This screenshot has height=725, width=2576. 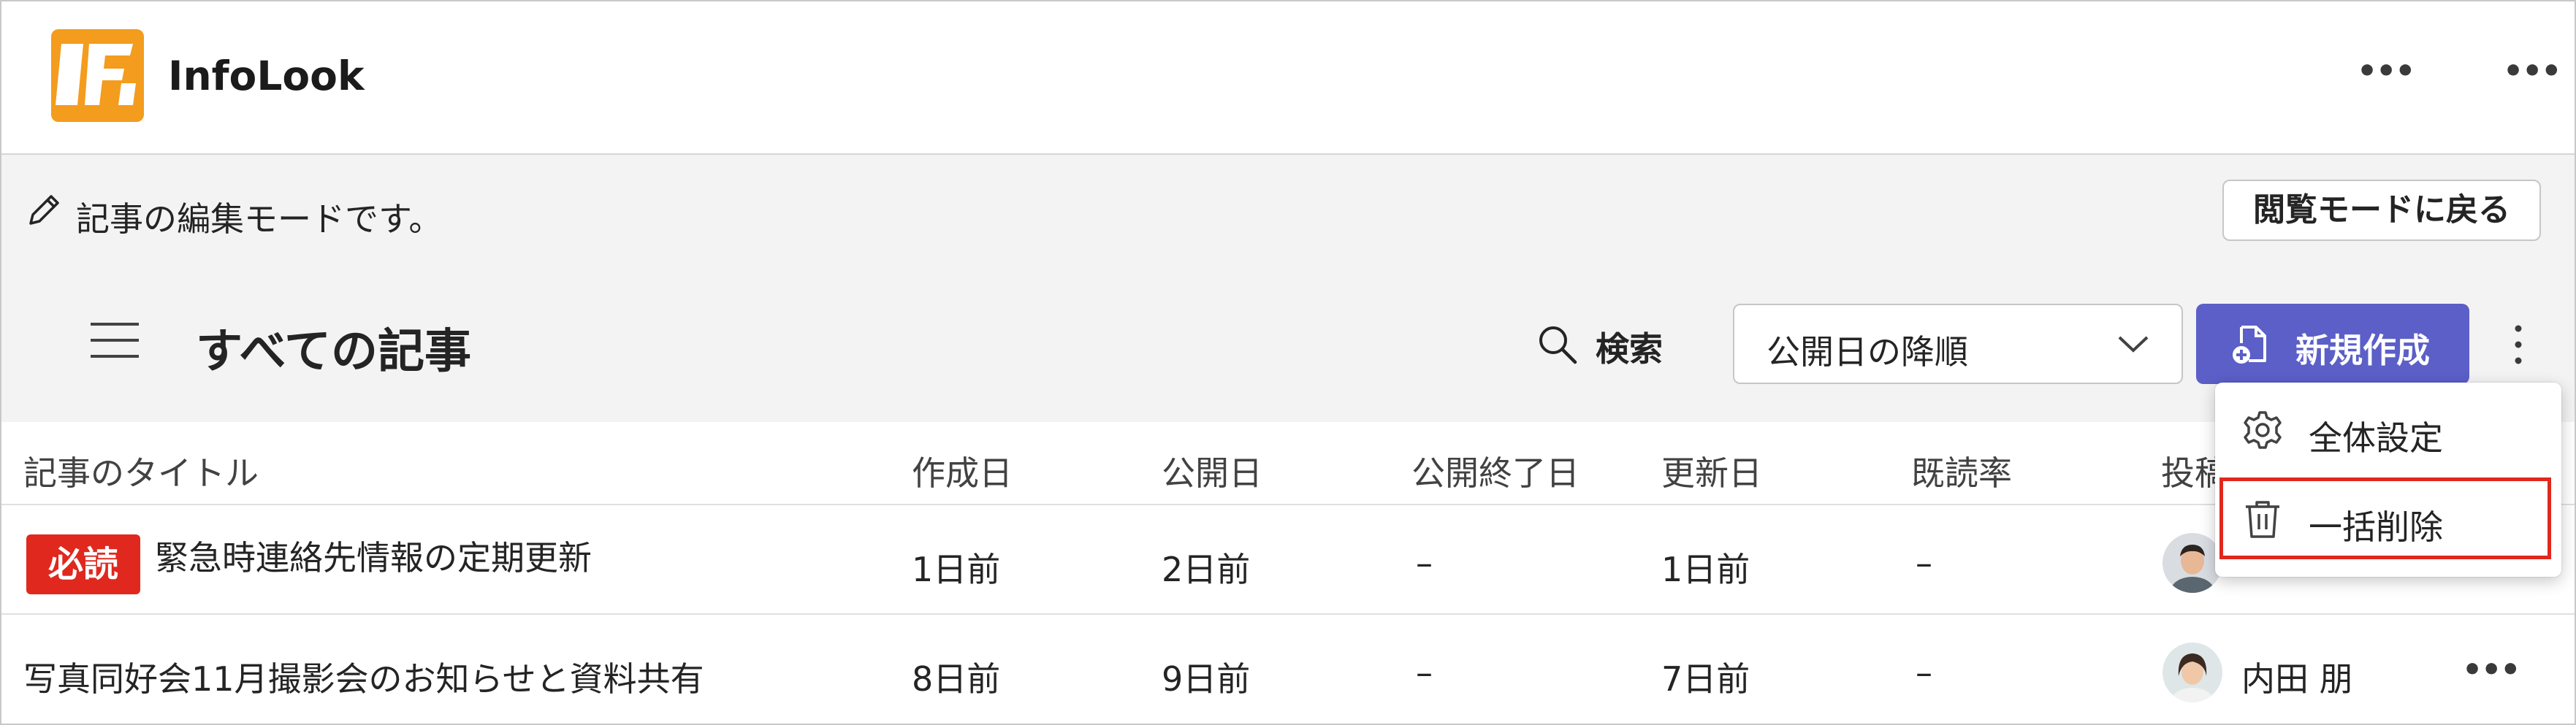 I want to click on search-label: 検索, so click(x=1629, y=349).